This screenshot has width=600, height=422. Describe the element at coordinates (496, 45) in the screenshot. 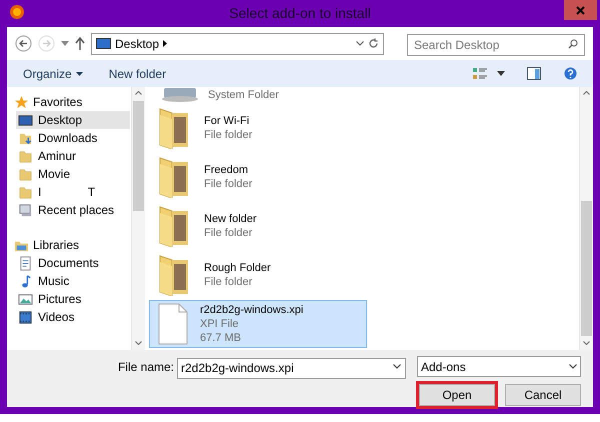

I see `search-field: Search Desktop` at that location.